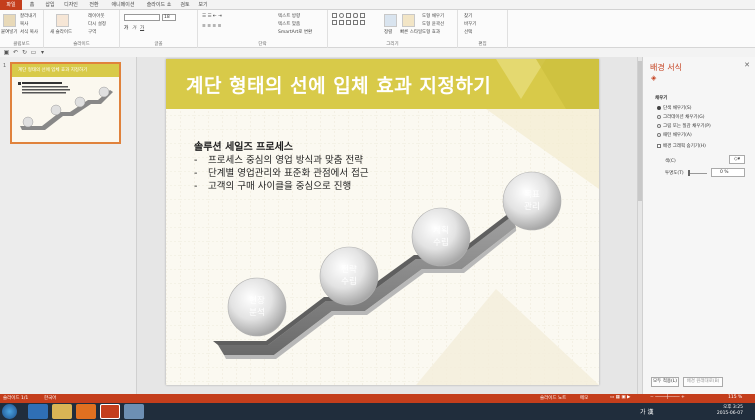  I want to click on format-painter-button: 서식 복사, so click(29, 32).